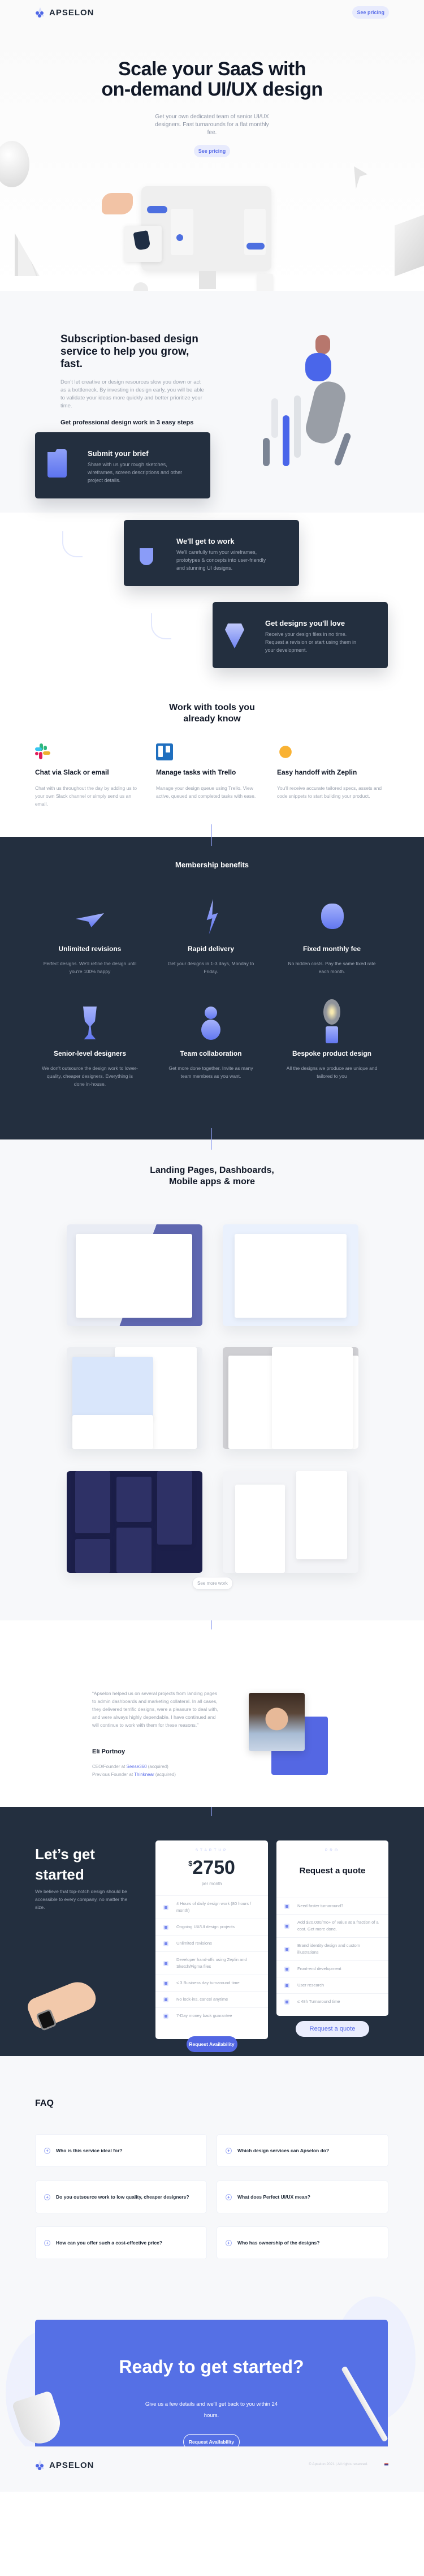  Describe the element at coordinates (302, 2197) in the screenshot. I see `faq-item: + What does Perfect UI/UX mean?` at that location.